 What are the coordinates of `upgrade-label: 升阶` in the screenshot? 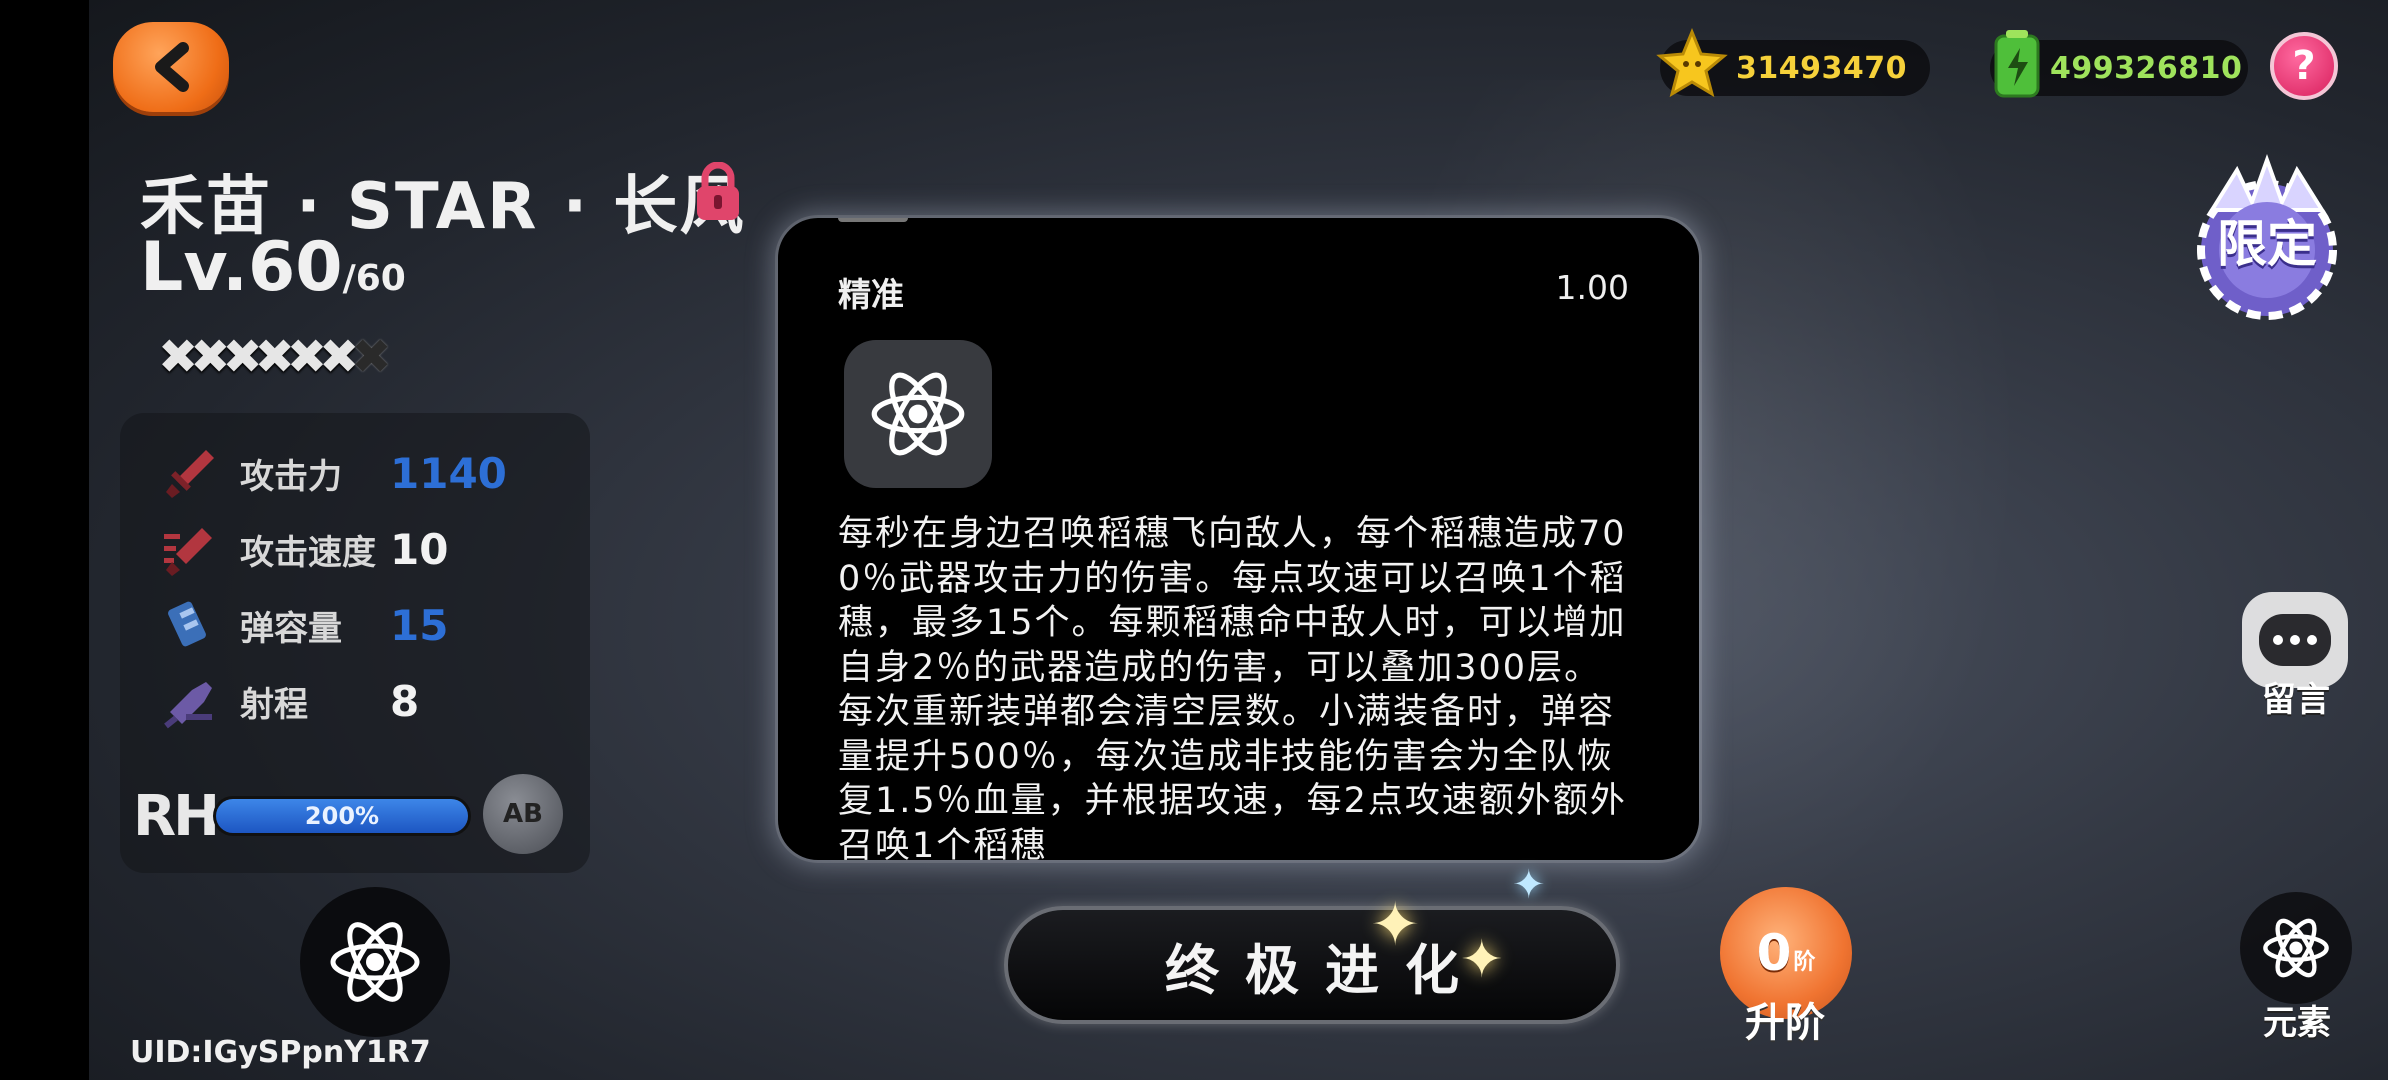 It's located at (1785, 1019).